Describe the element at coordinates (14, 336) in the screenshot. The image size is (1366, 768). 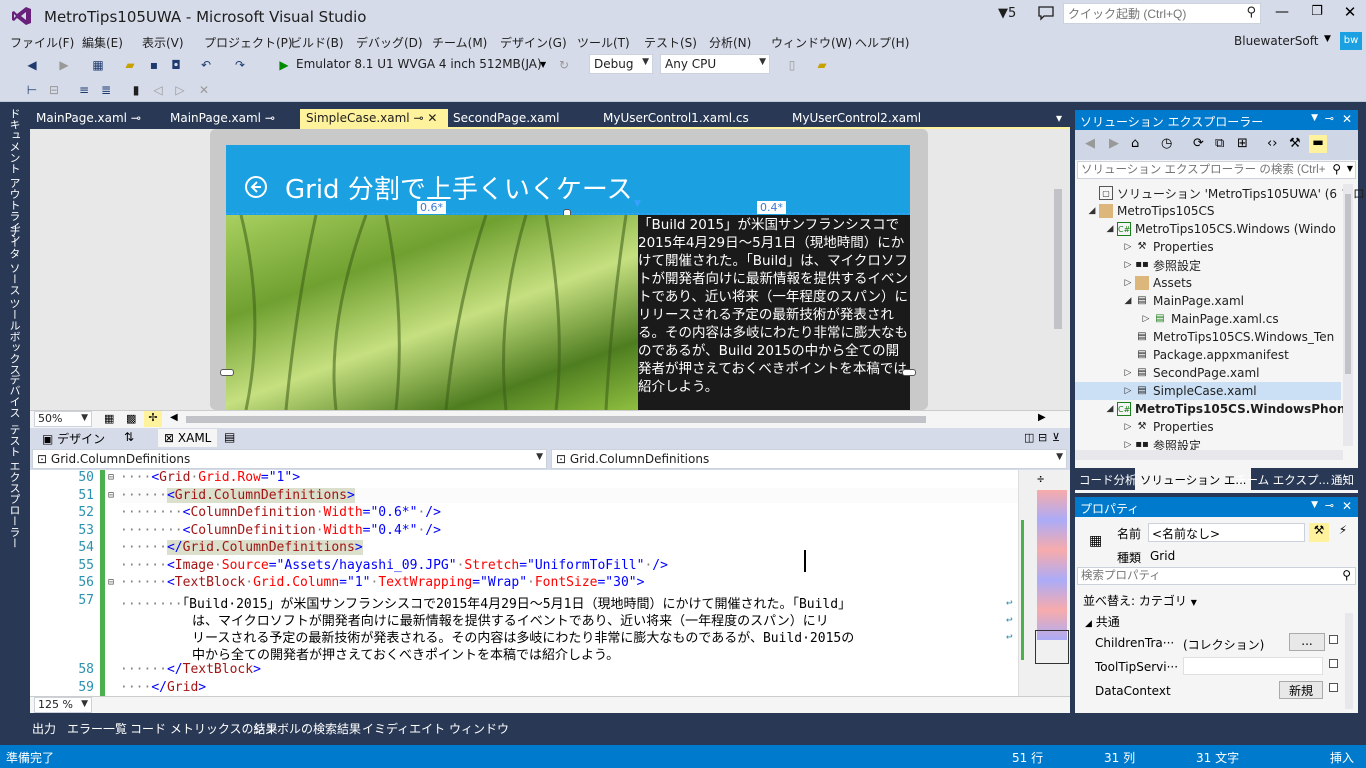
I see `rail-tab-toolbox: ツールボックス` at that location.